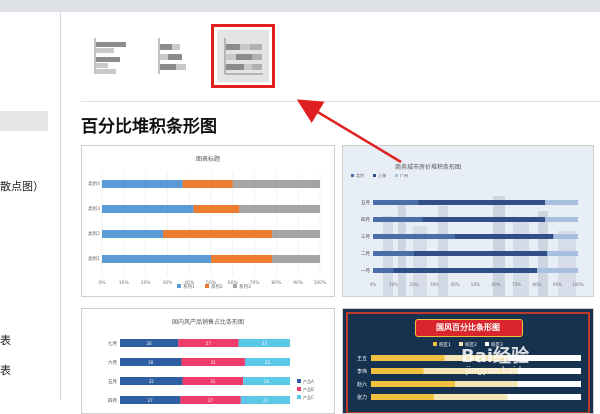 Image resolution: width=600 pixels, height=414 pixels. I want to click on t2-xtick: 90%, so click(557, 284).